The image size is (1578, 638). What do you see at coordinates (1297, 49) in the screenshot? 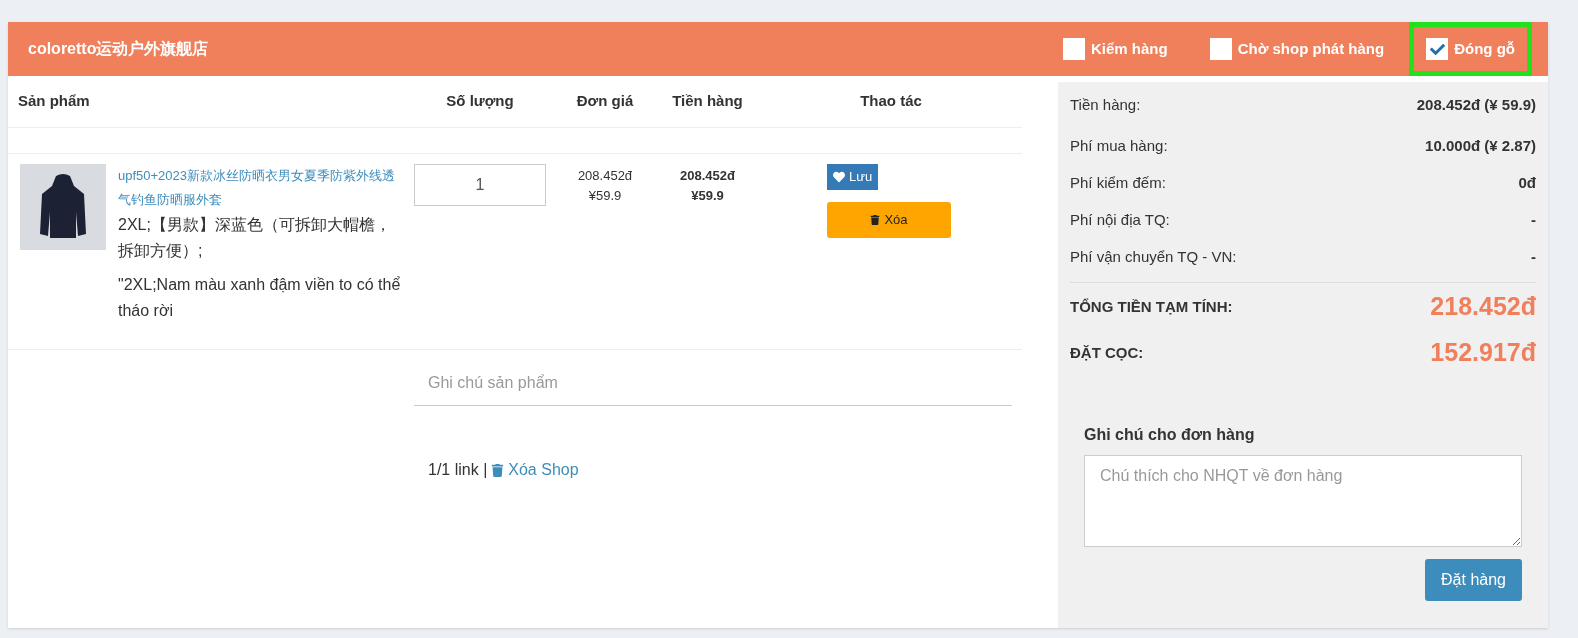
I see `option-checkbox: Chờ shop phát hàng` at bounding box center [1297, 49].